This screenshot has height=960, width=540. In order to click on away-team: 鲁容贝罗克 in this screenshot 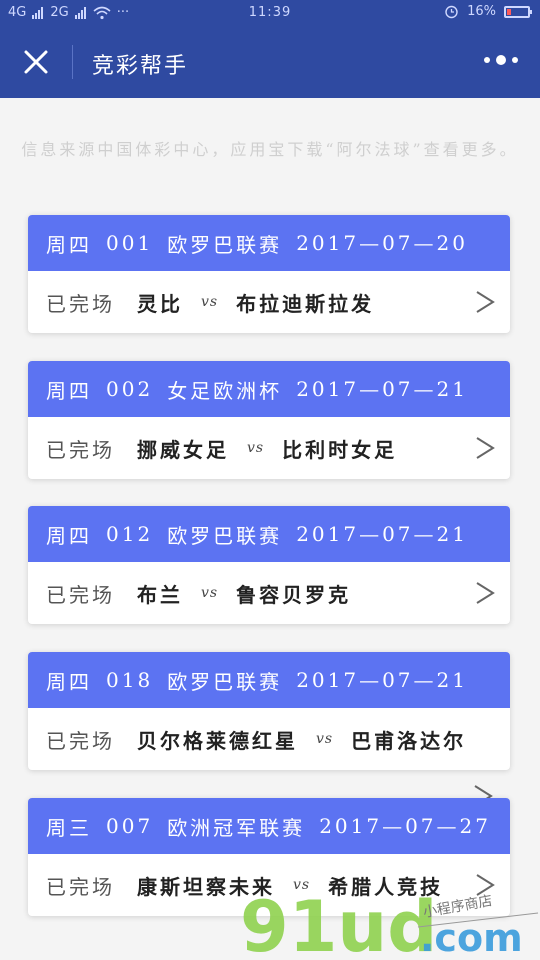, I will do `click(294, 594)`.